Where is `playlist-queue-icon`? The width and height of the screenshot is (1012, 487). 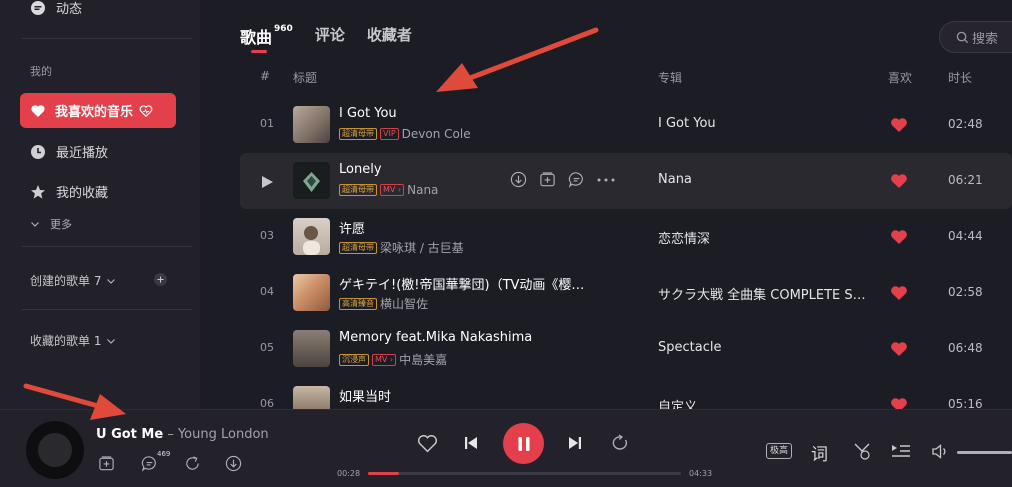
playlist-queue-icon is located at coordinates (901, 451).